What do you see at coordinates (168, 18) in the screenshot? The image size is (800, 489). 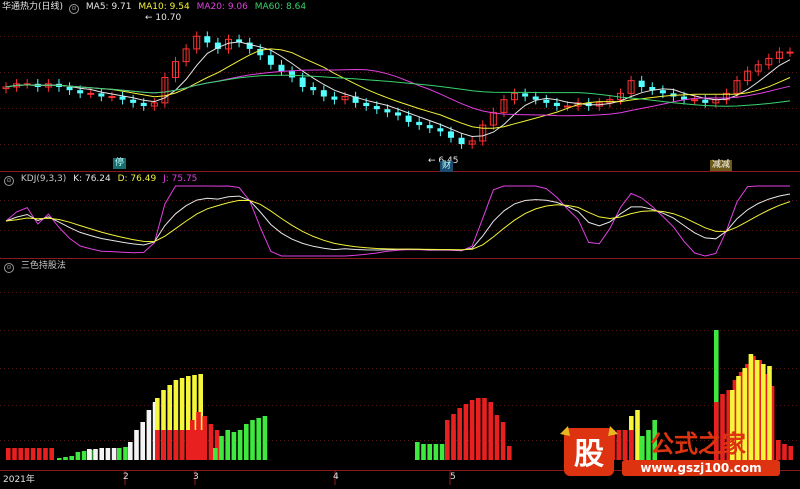 I see `high-value: 10.70` at bounding box center [168, 18].